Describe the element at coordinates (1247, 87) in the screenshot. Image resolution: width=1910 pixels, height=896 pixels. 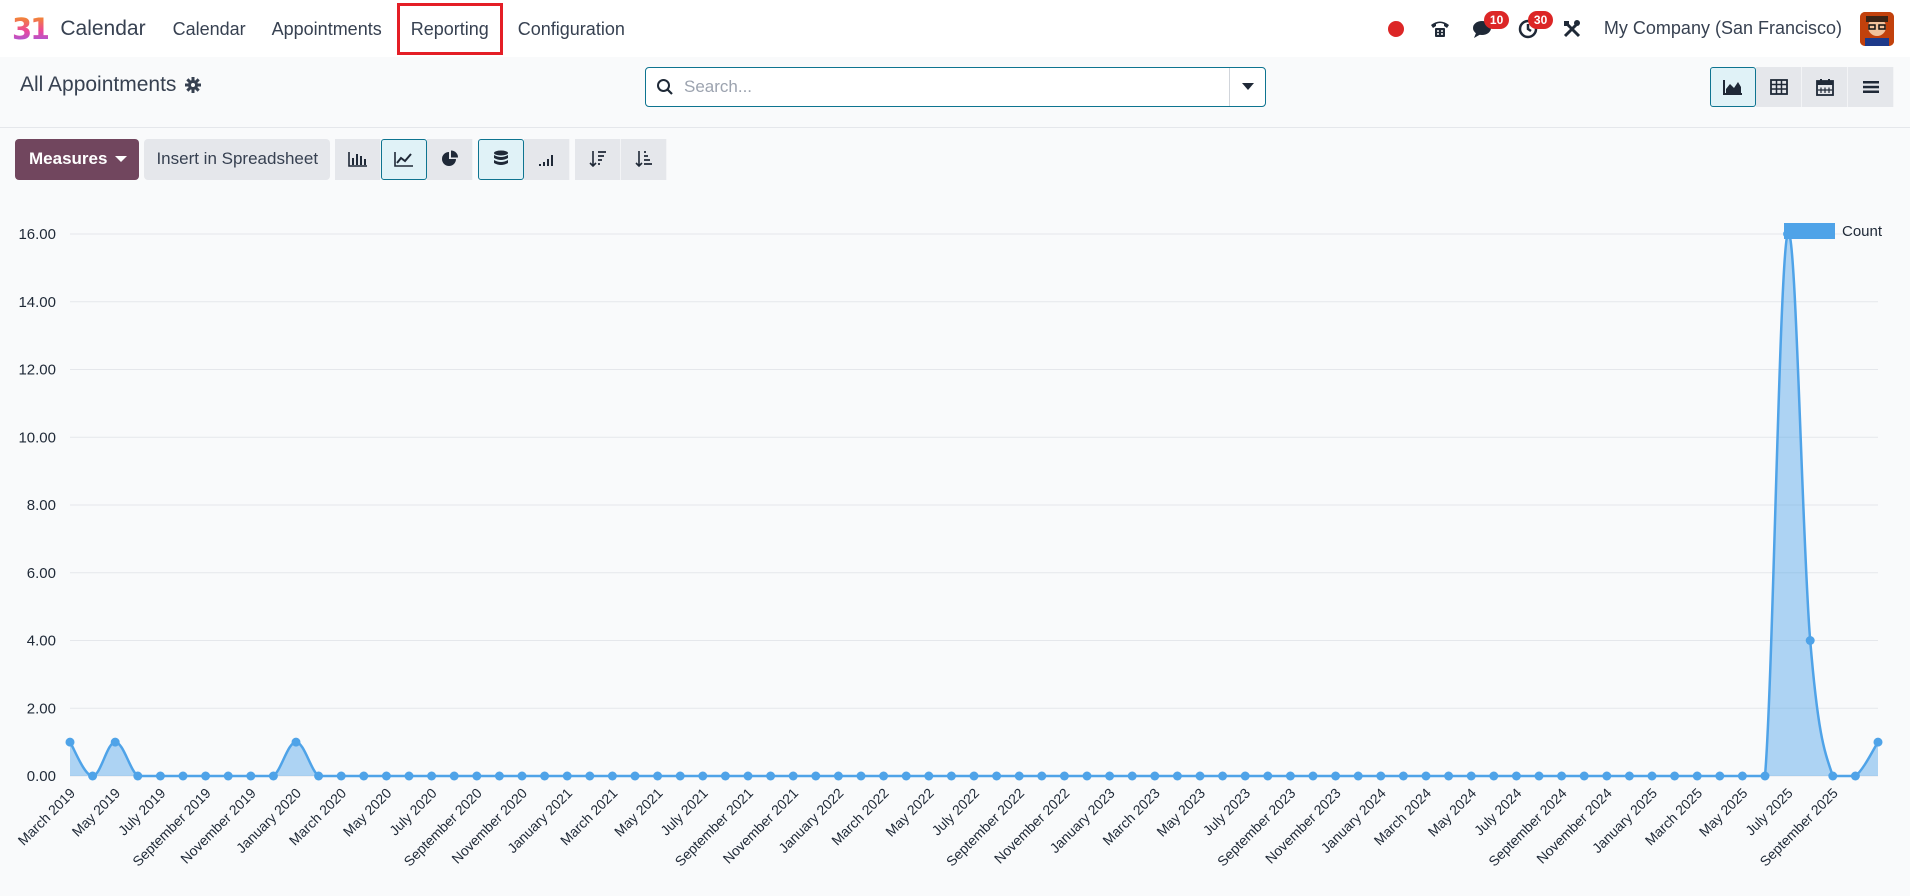
I see `search-options-toggle` at that location.